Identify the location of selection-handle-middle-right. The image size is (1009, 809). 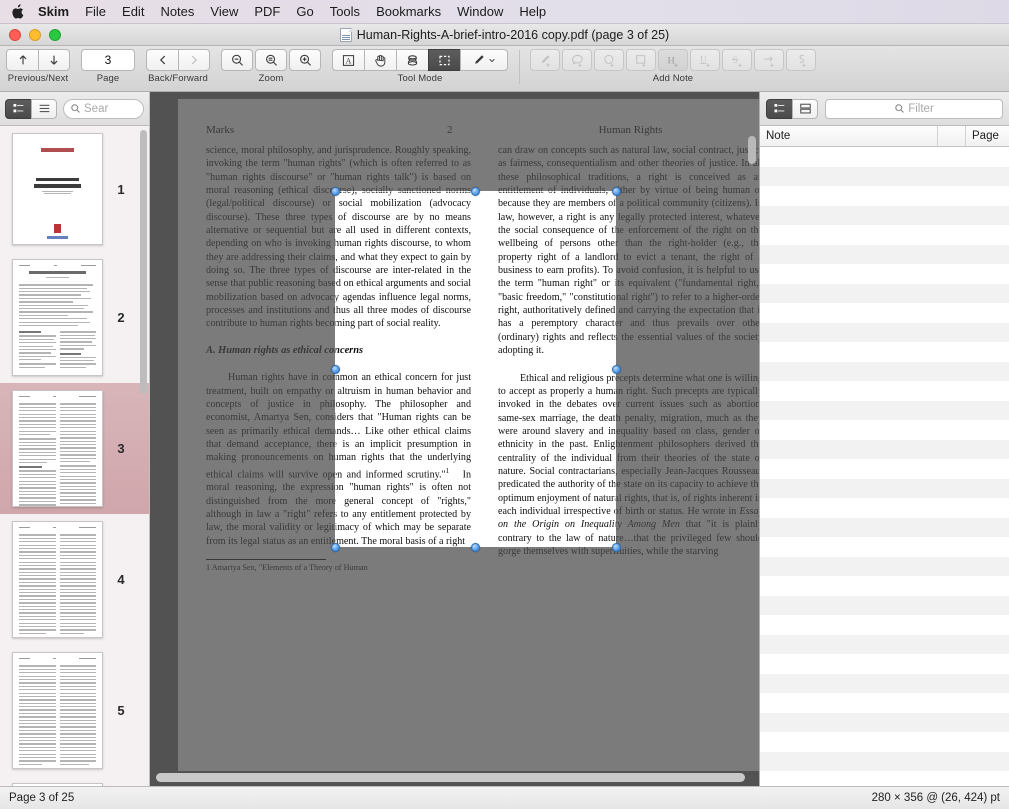
(616, 369).